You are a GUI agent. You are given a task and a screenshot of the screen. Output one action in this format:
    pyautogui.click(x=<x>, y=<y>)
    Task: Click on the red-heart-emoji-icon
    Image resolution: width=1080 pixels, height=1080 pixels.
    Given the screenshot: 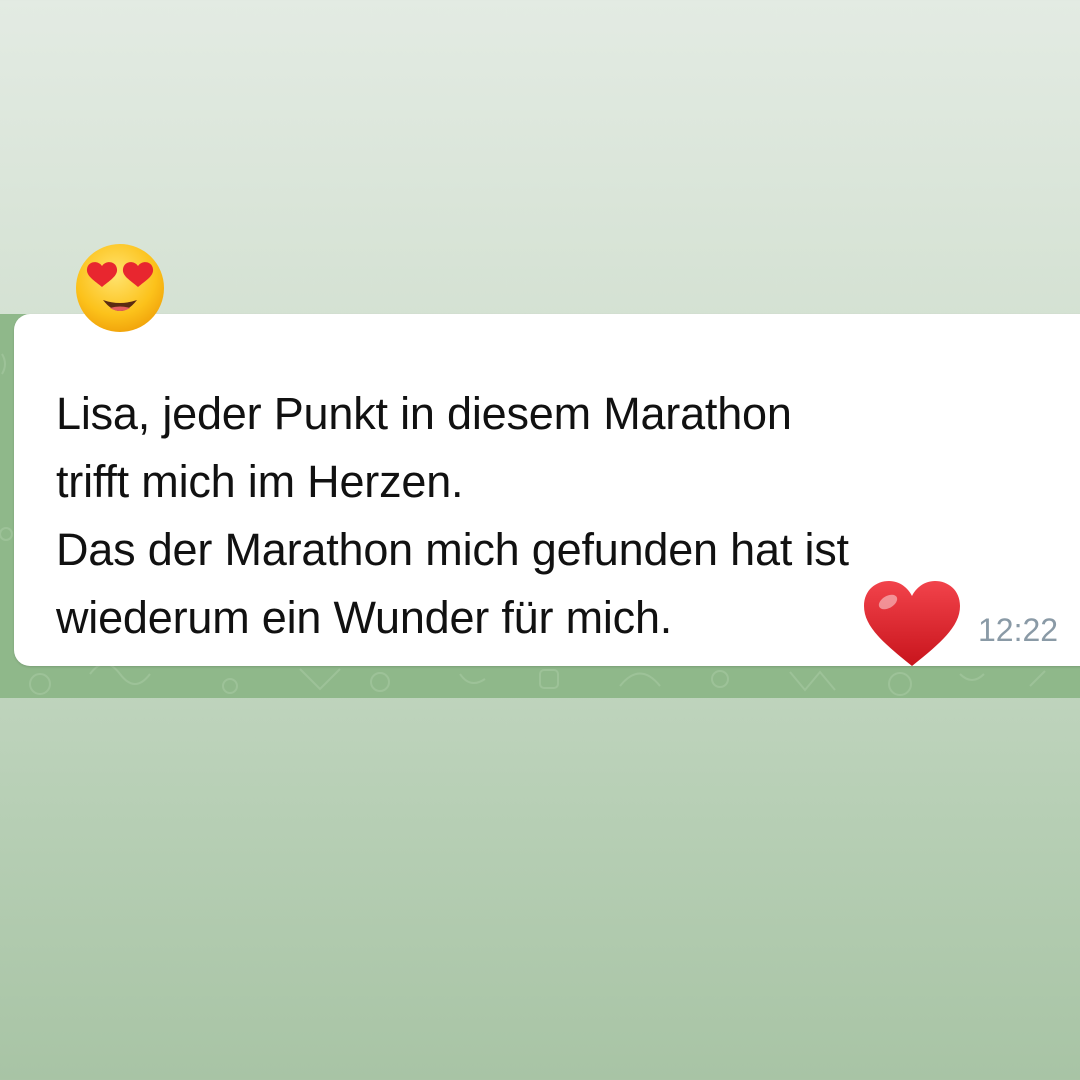 What is the action you would take?
    pyautogui.click(x=912, y=623)
    